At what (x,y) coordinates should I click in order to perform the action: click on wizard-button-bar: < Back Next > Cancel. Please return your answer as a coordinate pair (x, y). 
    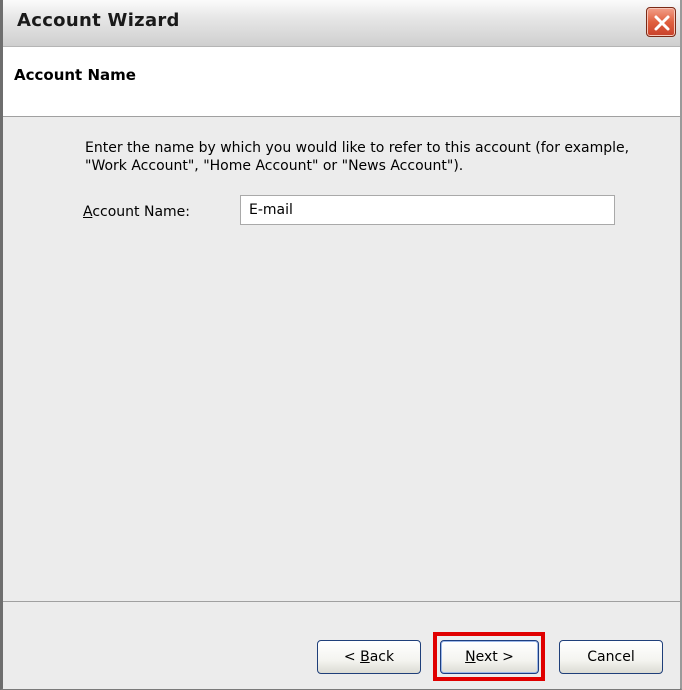
    Looking at the image, I should click on (341, 645).